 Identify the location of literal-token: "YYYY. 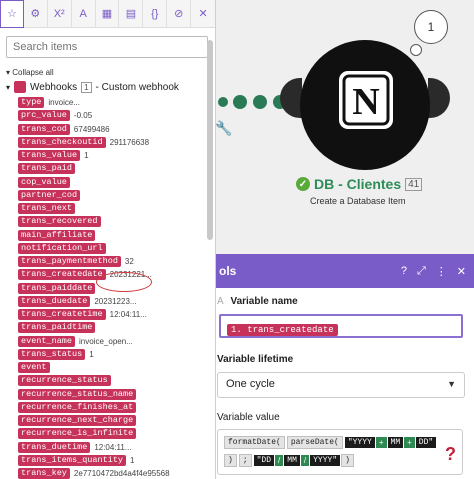
(359, 442).